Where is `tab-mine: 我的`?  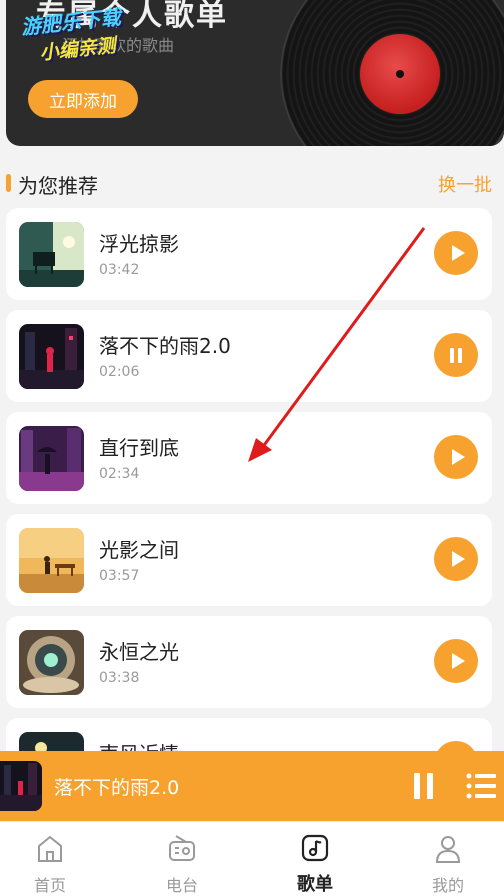
tab-mine: 我的 is located at coordinates (448, 859).